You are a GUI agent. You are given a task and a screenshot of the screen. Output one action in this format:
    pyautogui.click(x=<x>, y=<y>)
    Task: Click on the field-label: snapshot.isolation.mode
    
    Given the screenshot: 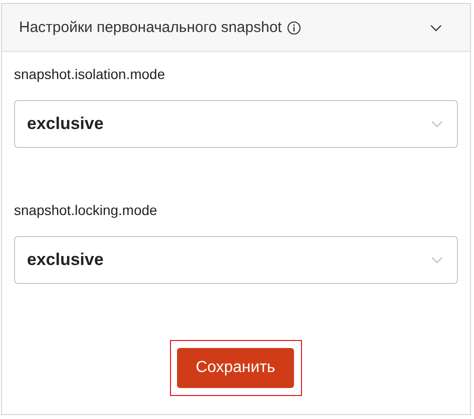 What is the action you would take?
    pyautogui.click(x=90, y=75)
    